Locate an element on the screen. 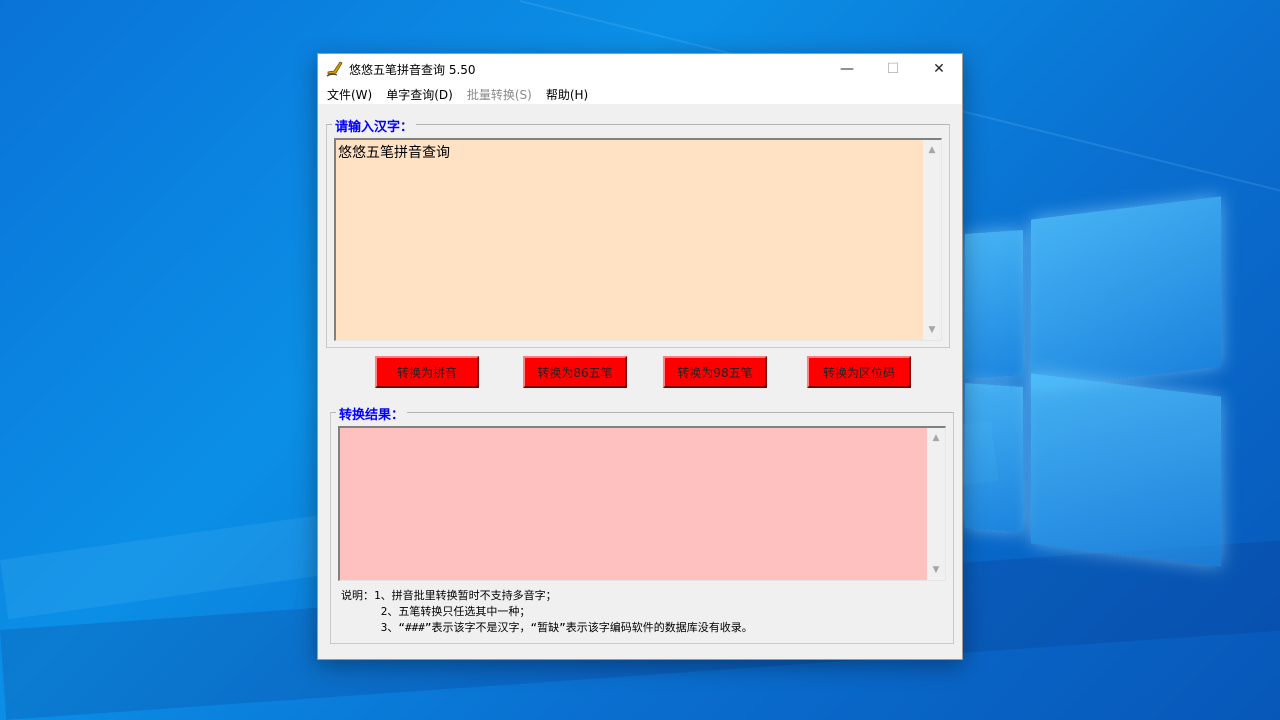  convert-wubi86-button: 转换为86五笔 is located at coordinates (575, 372).